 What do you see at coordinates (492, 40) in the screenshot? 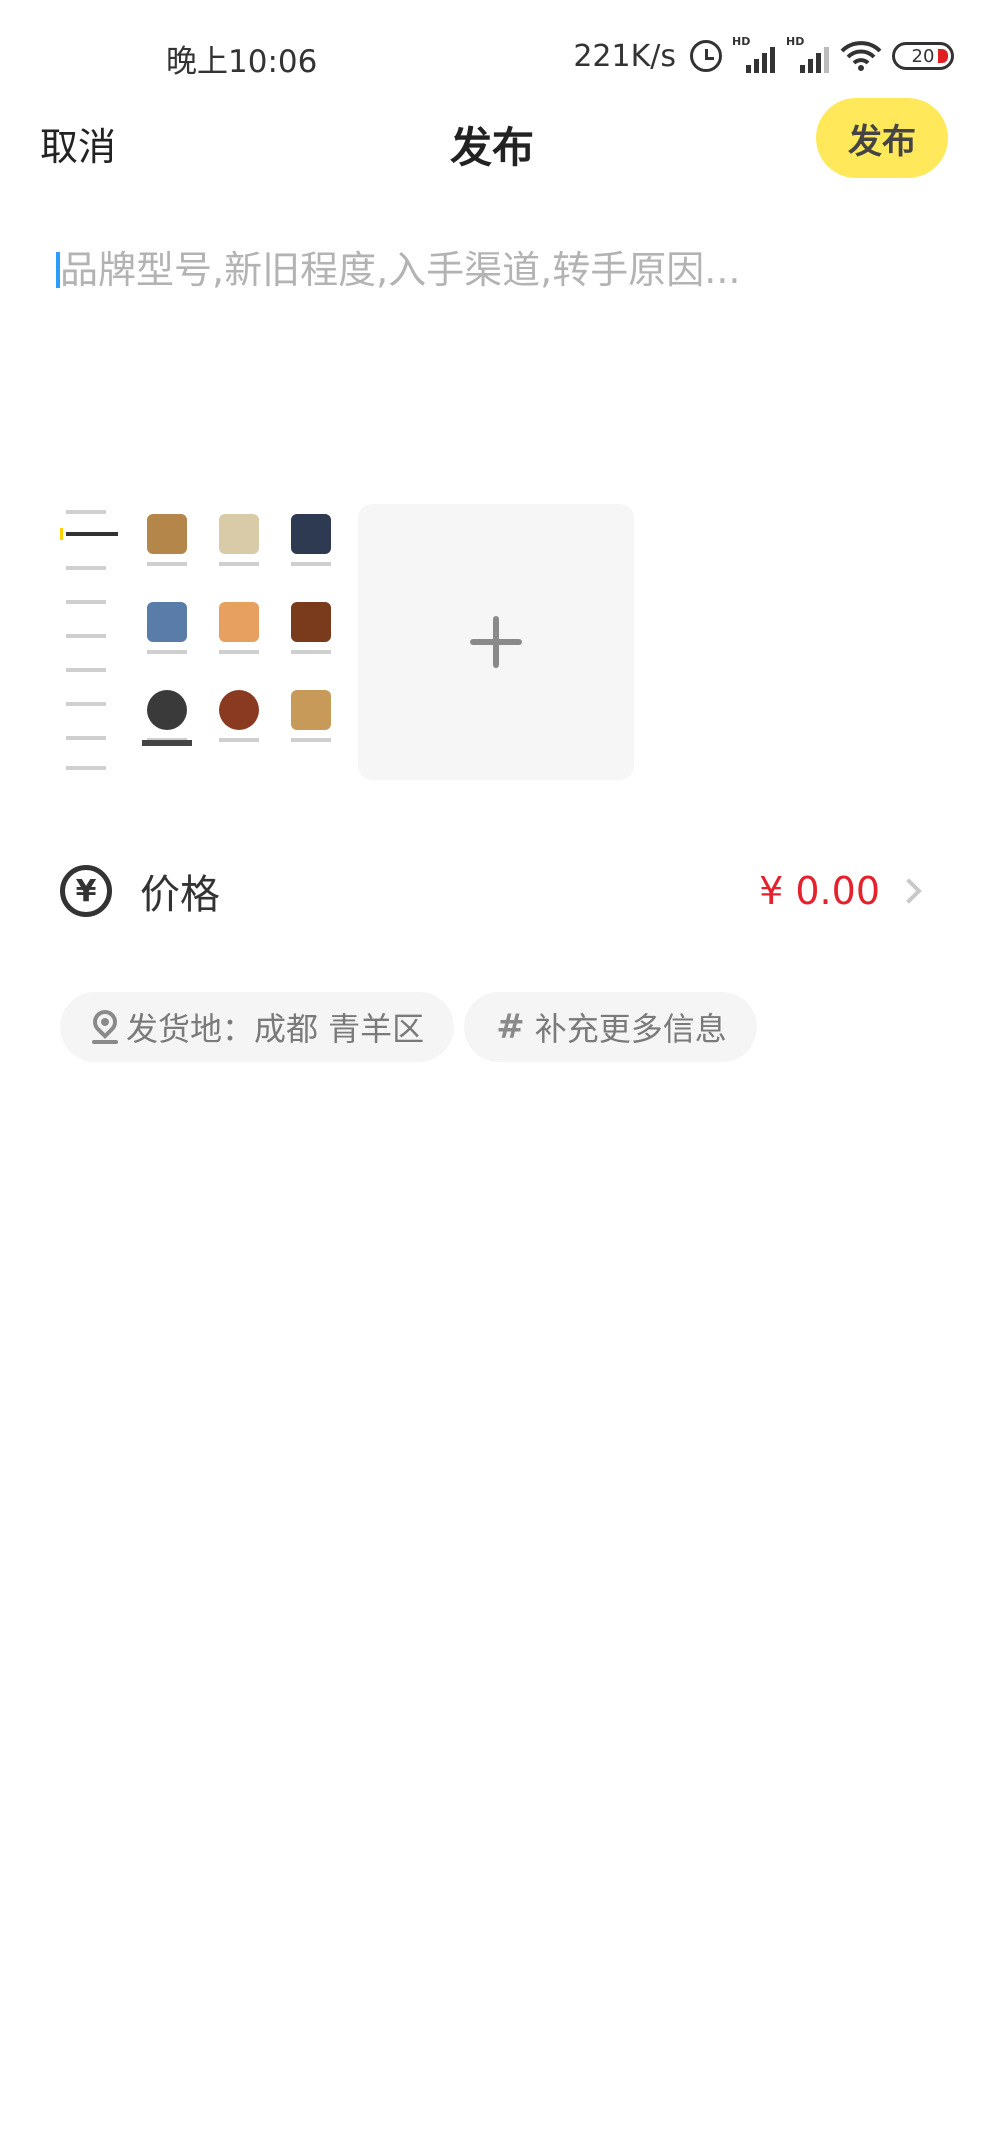
I see `status-bar: 晚上10:06 221K/s HD HD 20` at bounding box center [492, 40].